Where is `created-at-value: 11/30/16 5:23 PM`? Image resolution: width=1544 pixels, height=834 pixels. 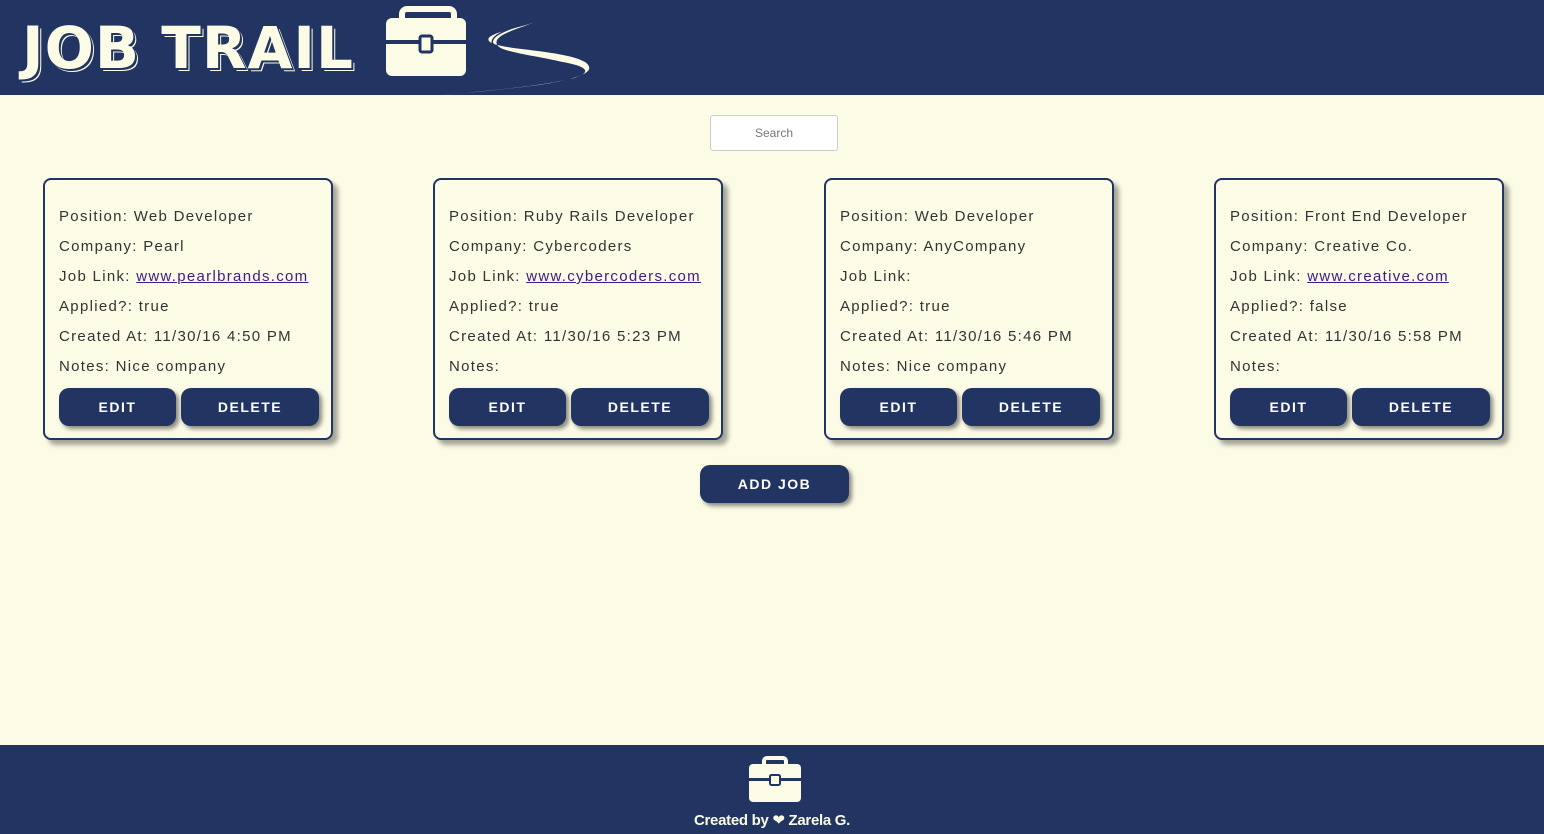 created-at-value: 11/30/16 5:23 PM is located at coordinates (612, 336).